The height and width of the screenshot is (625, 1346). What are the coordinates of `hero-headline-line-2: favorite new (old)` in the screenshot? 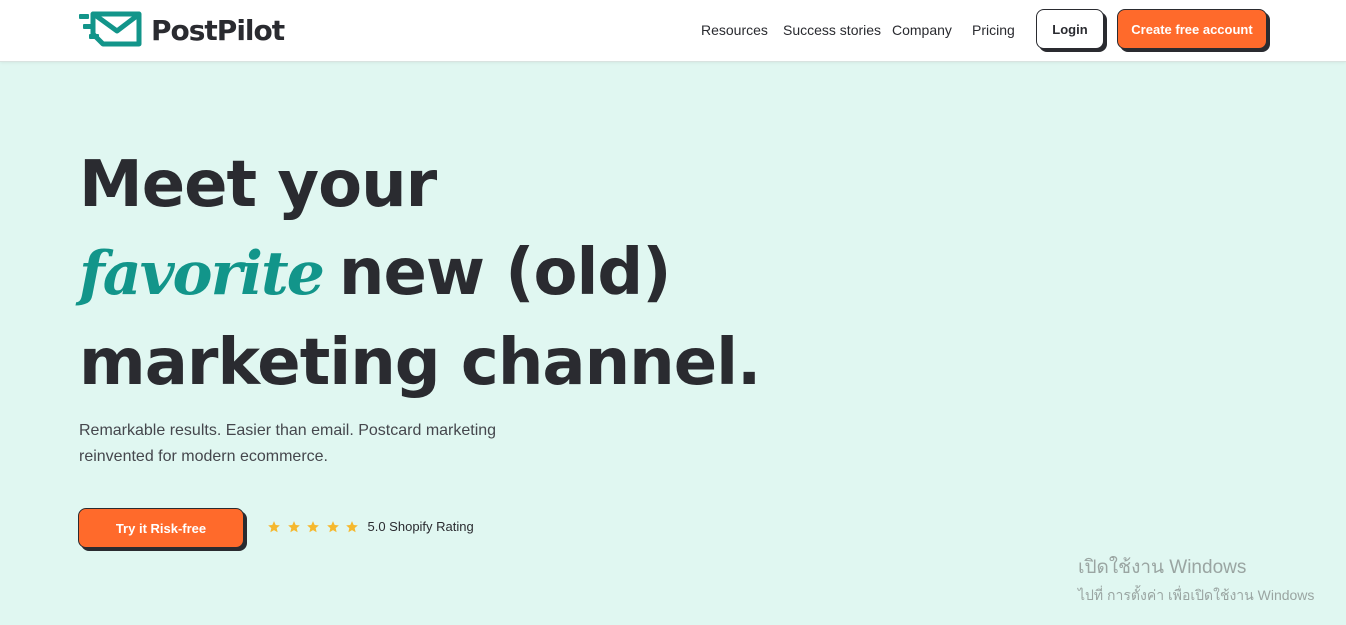 It's located at (375, 273).